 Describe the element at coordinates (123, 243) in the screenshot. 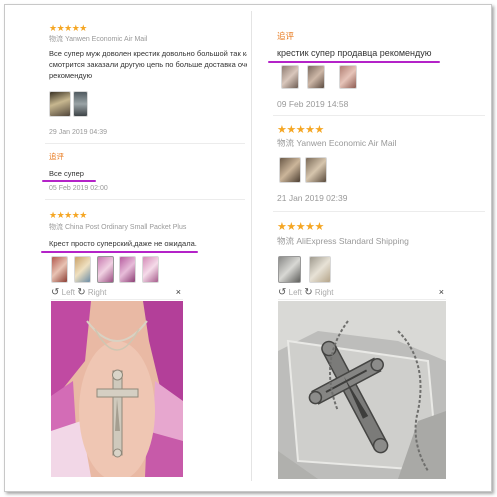

I see `review-text: Крест просто суперский,даже не ожидала.` at that location.